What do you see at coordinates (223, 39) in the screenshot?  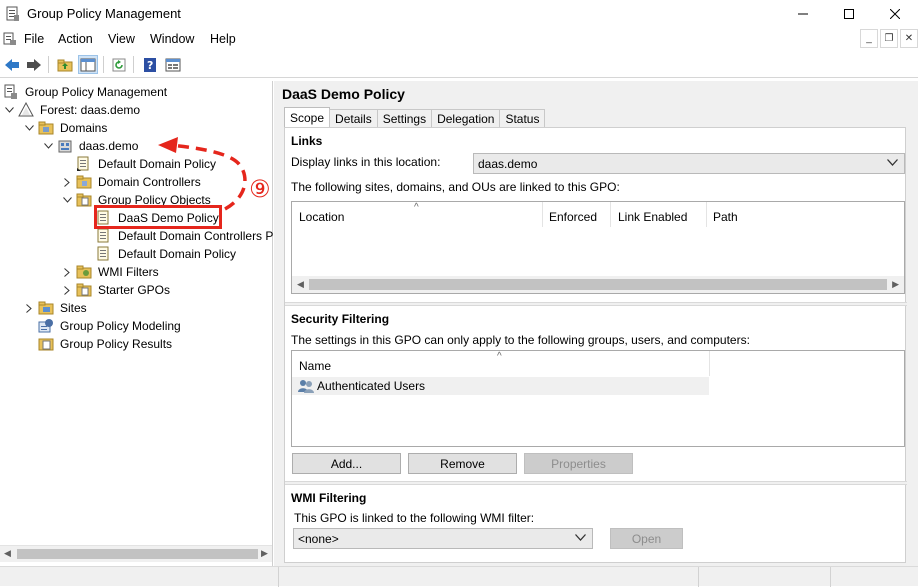 I see `menu-help: Help` at bounding box center [223, 39].